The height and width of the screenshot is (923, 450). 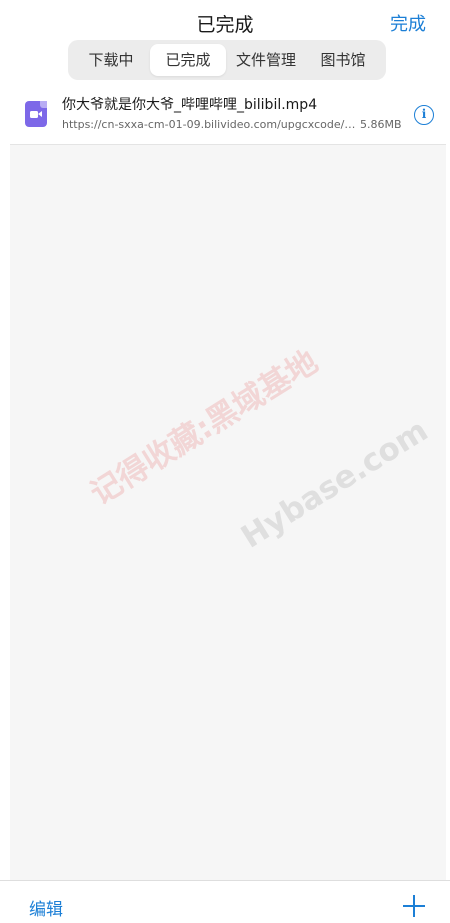 I want to click on info-icon: i, so click(x=424, y=115).